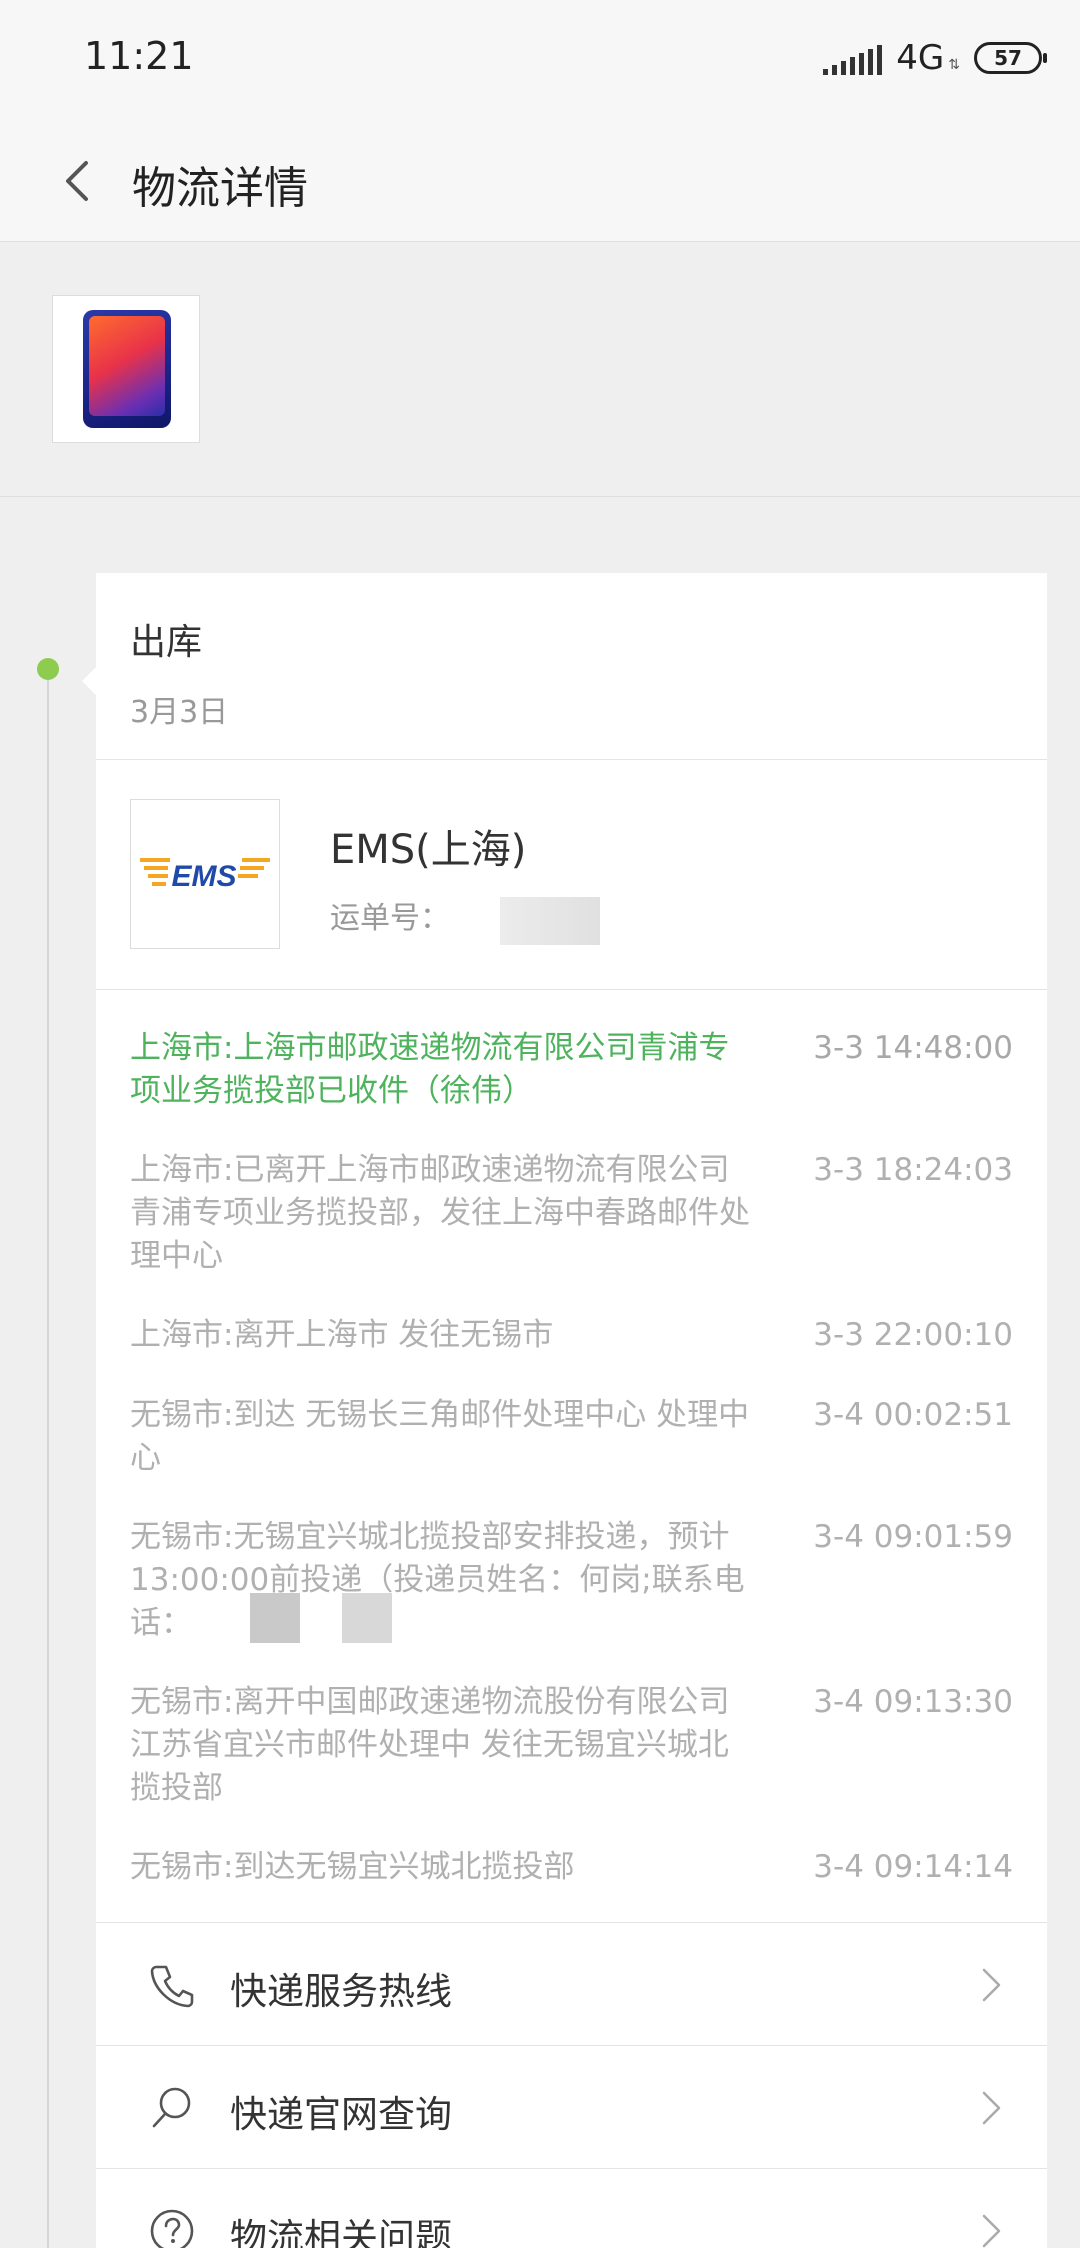 This screenshot has width=1080, height=2248. What do you see at coordinates (352, 1867) in the screenshot?
I see `event-text: 无锡市:到达无锡宜兴城北揽投部` at bounding box center [352, 1867].